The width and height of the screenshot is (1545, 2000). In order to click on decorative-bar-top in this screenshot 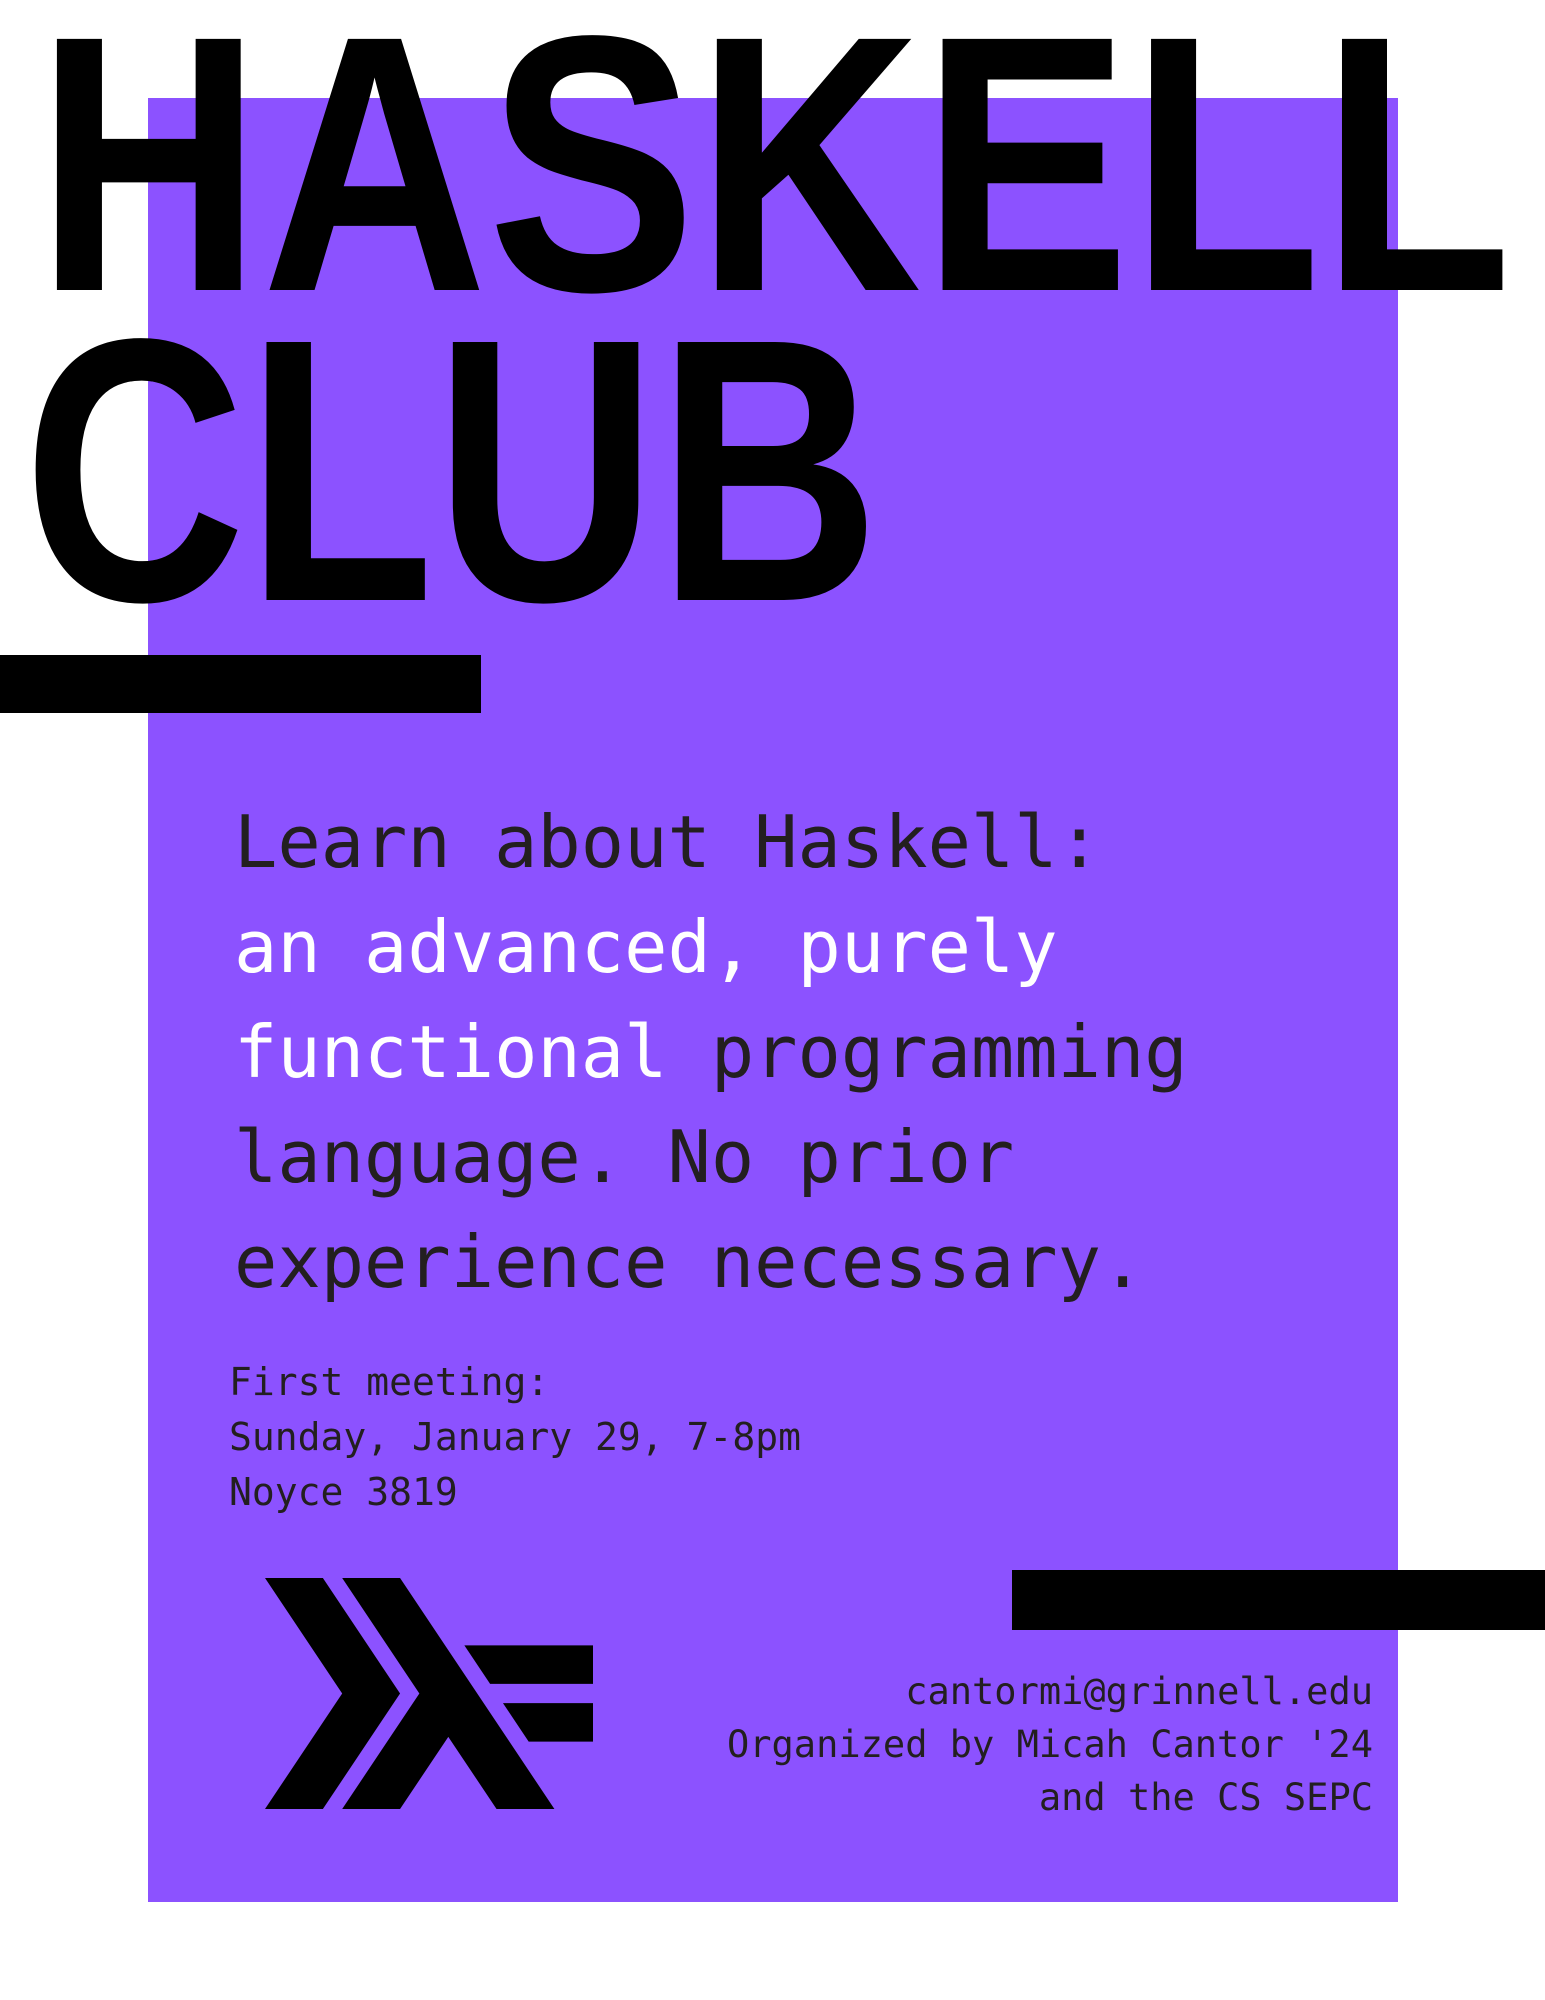, I will do `click(240, 684)`.